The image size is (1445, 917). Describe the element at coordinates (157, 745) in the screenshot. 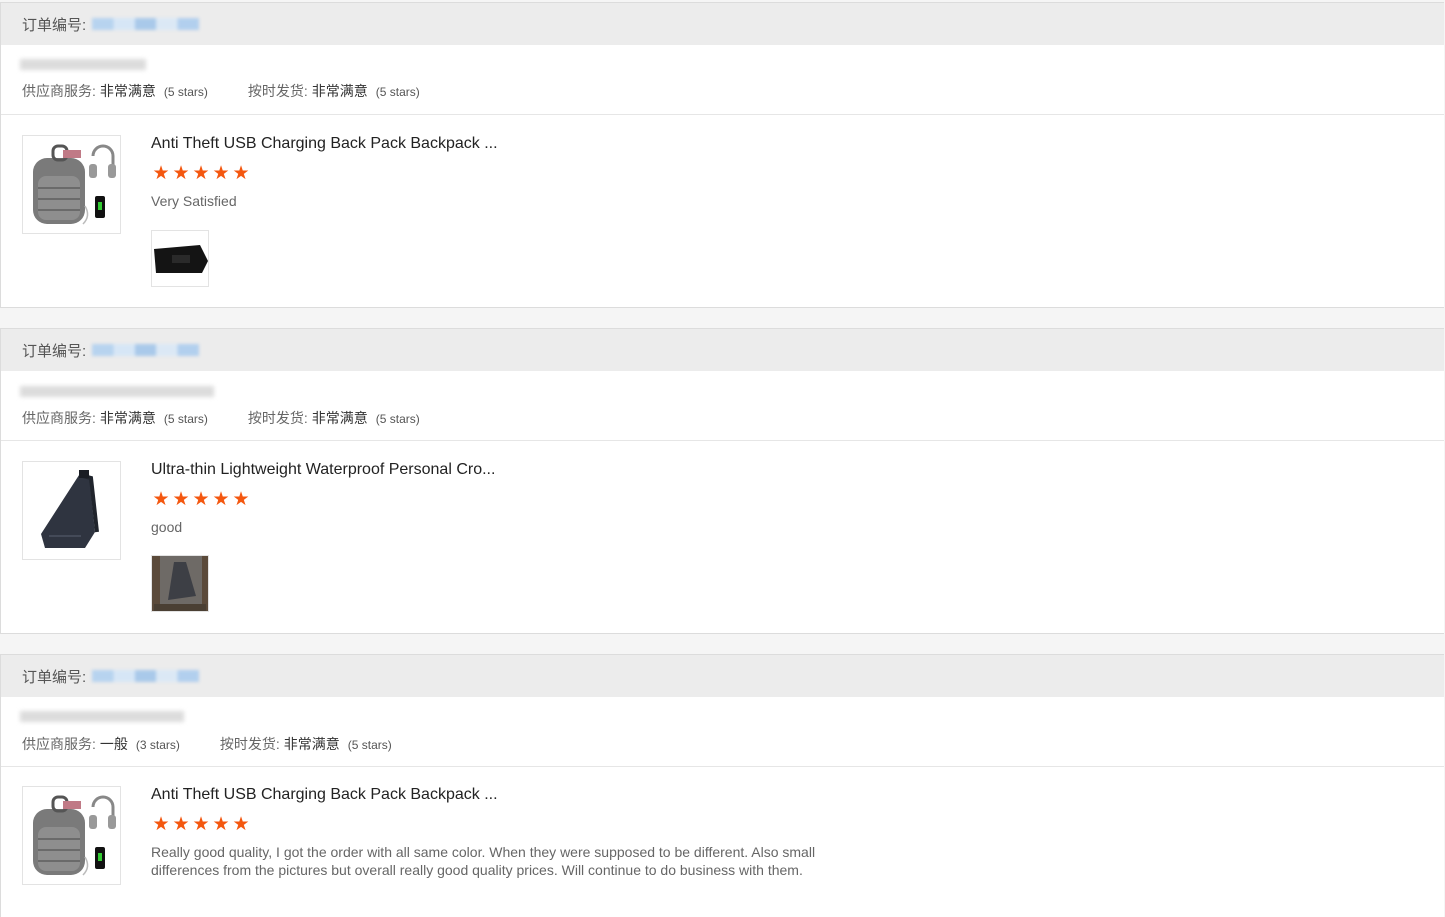

I see `supplier-service-stars: (3 stars)` at that location.